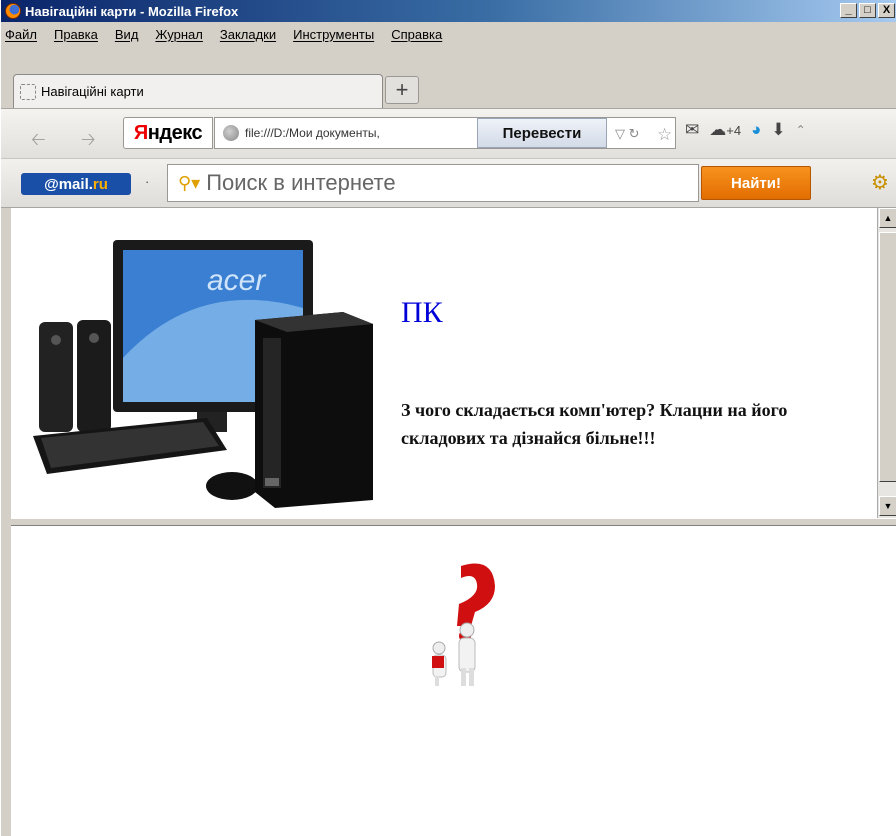  What do you see at coordinates (231, 133) in the screenshot?
I see `globe-icon` at bounding box center [231, 133].